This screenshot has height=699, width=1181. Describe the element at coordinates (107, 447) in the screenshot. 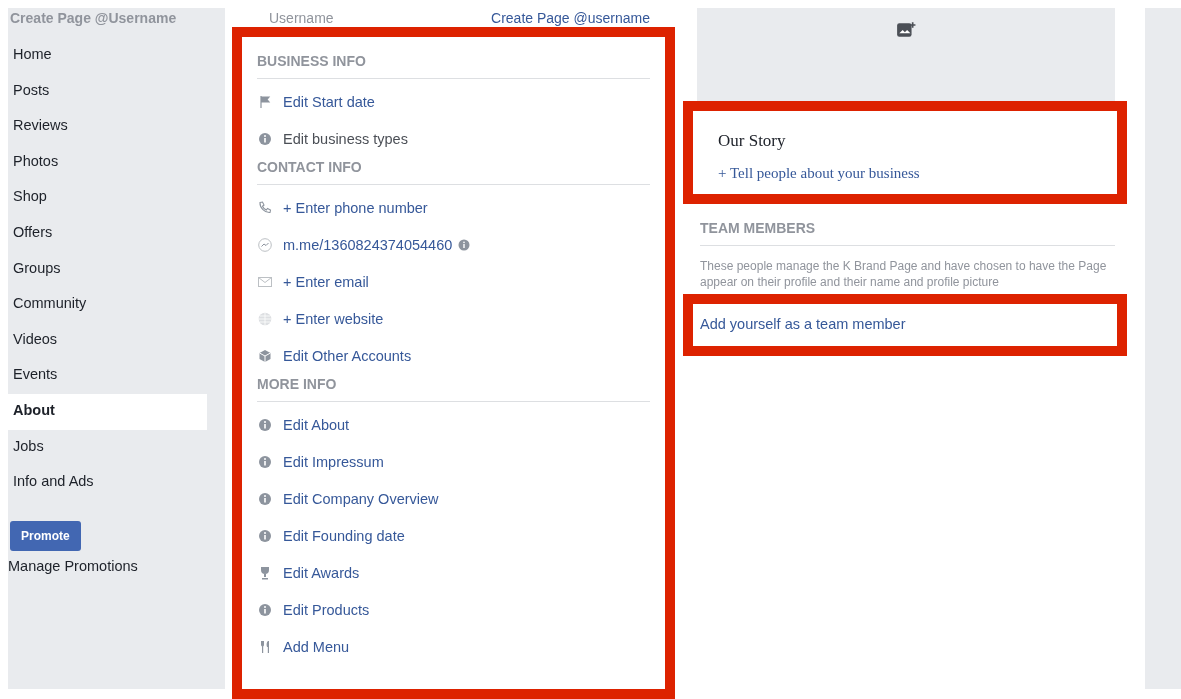

I see `nav-item: Jobs` at that location.